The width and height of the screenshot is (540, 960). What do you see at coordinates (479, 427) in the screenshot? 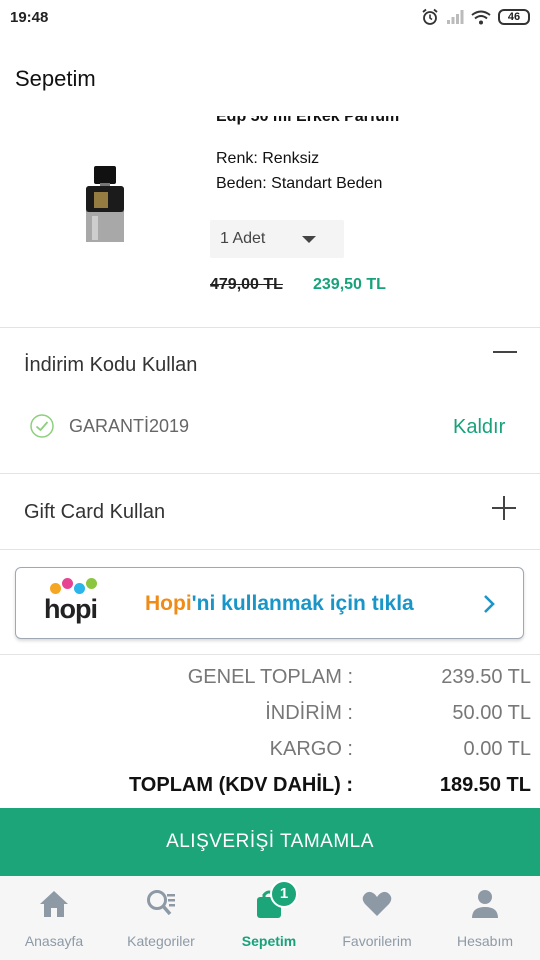
I see `remove-coupon-button: Kaldır` at bounding box center [479, 427].